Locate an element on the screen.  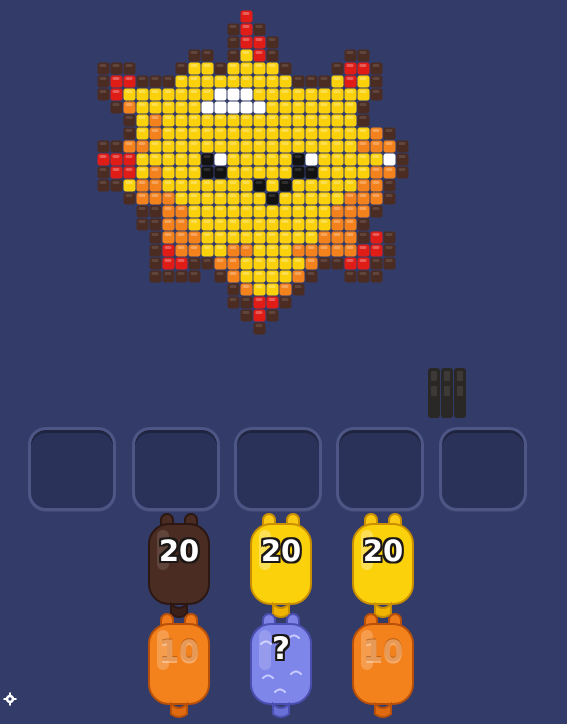
brown-jar: 20 is located at coordinates (179, 564).